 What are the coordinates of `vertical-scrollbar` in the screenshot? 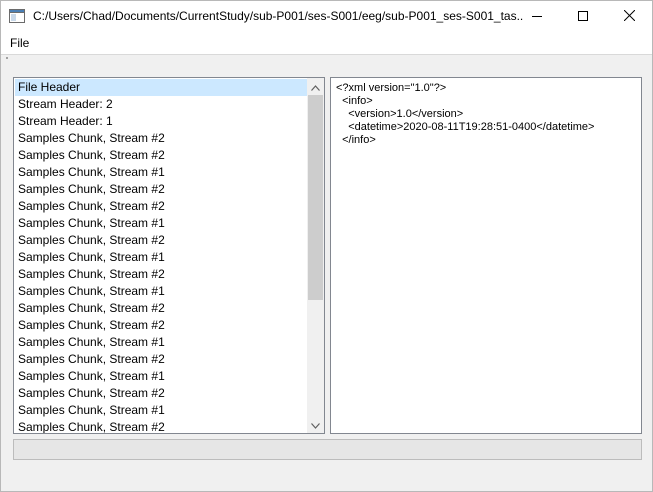 It's located at (315, 255).